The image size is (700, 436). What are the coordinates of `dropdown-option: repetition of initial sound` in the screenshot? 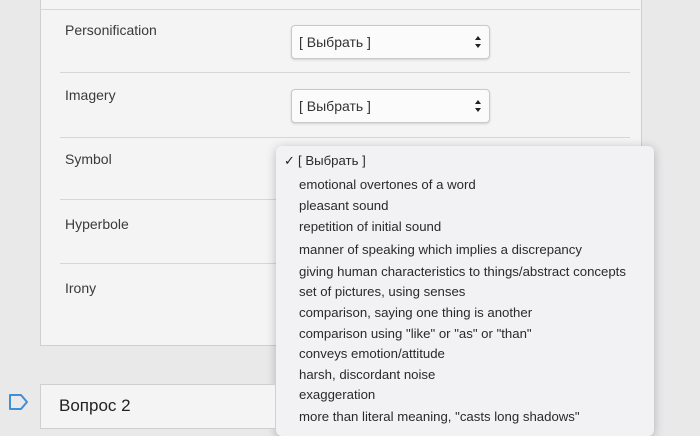 It's located at (370, 226).